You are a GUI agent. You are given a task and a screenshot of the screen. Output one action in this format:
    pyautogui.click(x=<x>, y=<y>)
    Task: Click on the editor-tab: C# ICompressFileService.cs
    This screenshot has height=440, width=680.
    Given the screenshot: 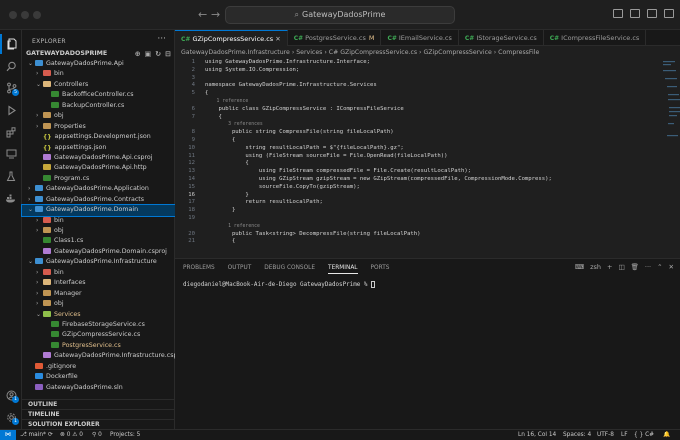 What is the action you would take?
    pyautogui.click(x=595, y=38)
    